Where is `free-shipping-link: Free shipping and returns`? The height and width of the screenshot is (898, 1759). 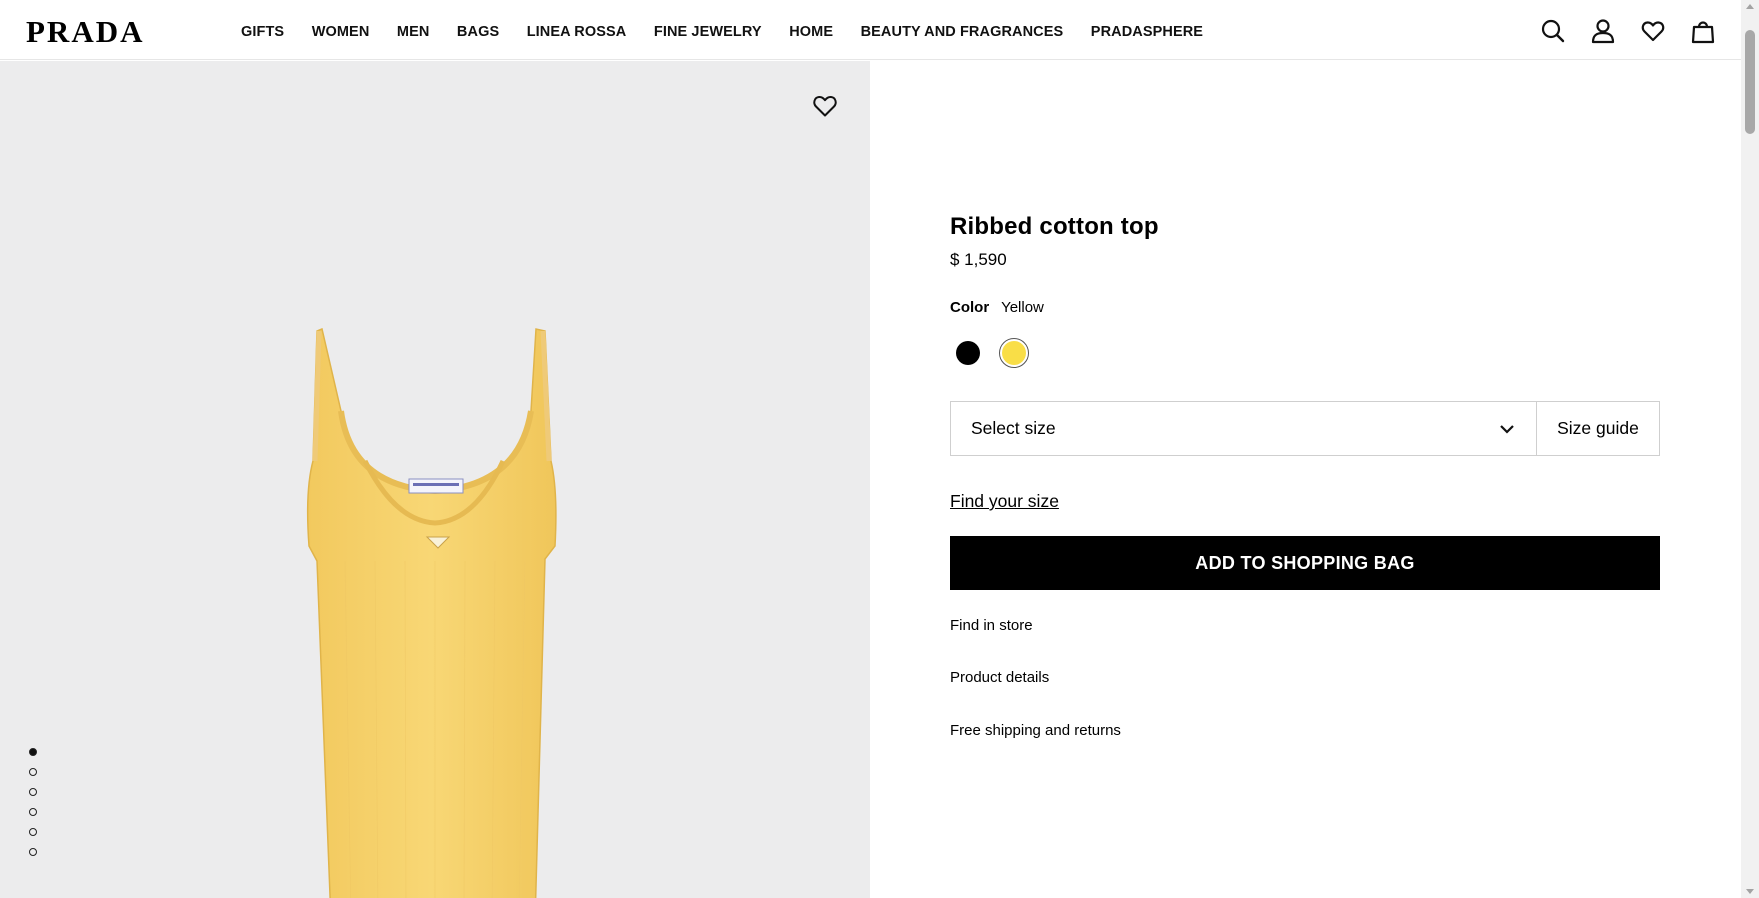 free-shipping-link: Free shipping and returns is located at coordinates (1305, 731).